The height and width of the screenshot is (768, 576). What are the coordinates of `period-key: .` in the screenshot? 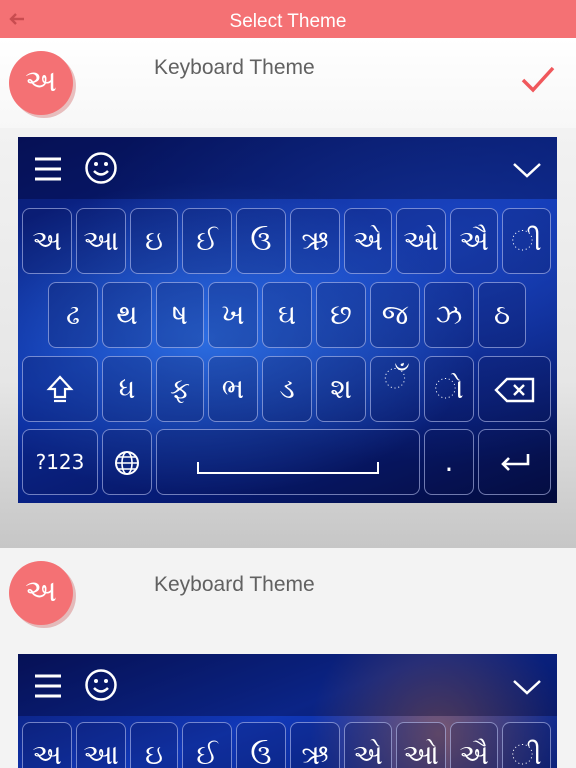 It's located at (449, 462).